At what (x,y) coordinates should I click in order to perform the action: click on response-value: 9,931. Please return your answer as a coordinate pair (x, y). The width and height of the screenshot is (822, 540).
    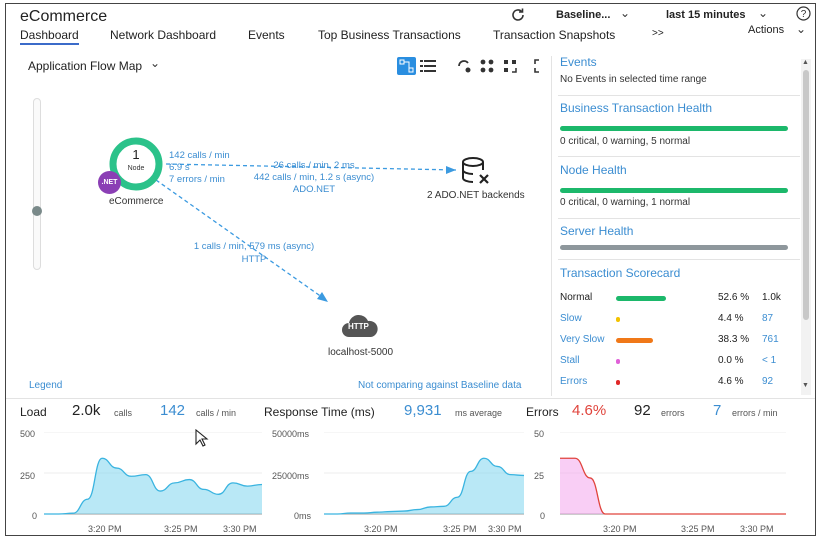
    Looking at the image, I should click on (423, 410).